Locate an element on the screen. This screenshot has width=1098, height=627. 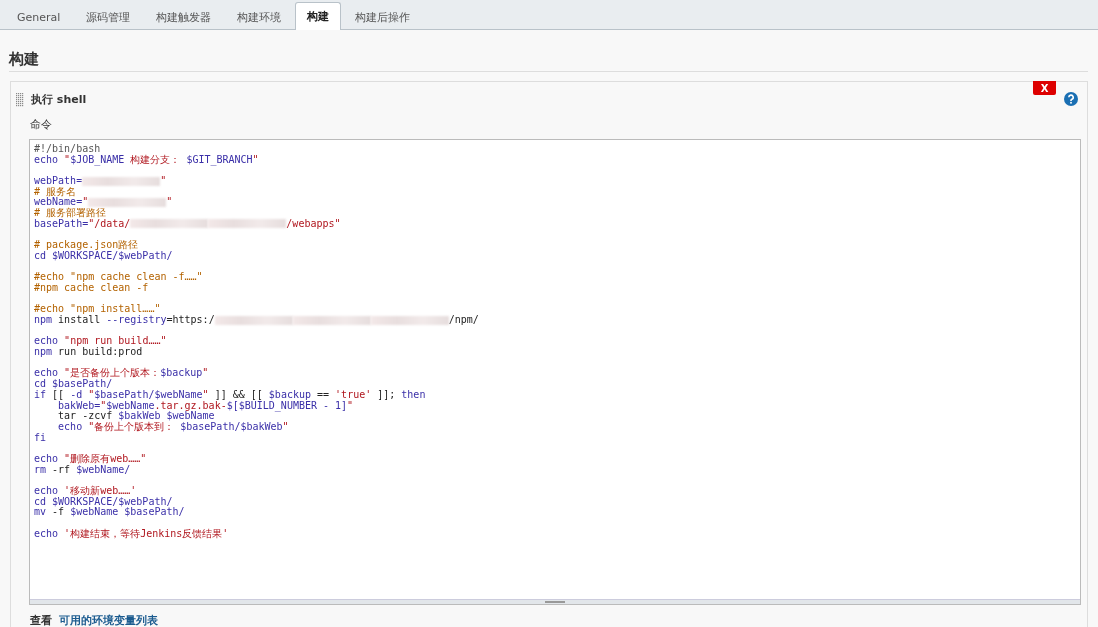
code-line: #echo "npm cache clean -f……" is located at coordinates (119, 277).